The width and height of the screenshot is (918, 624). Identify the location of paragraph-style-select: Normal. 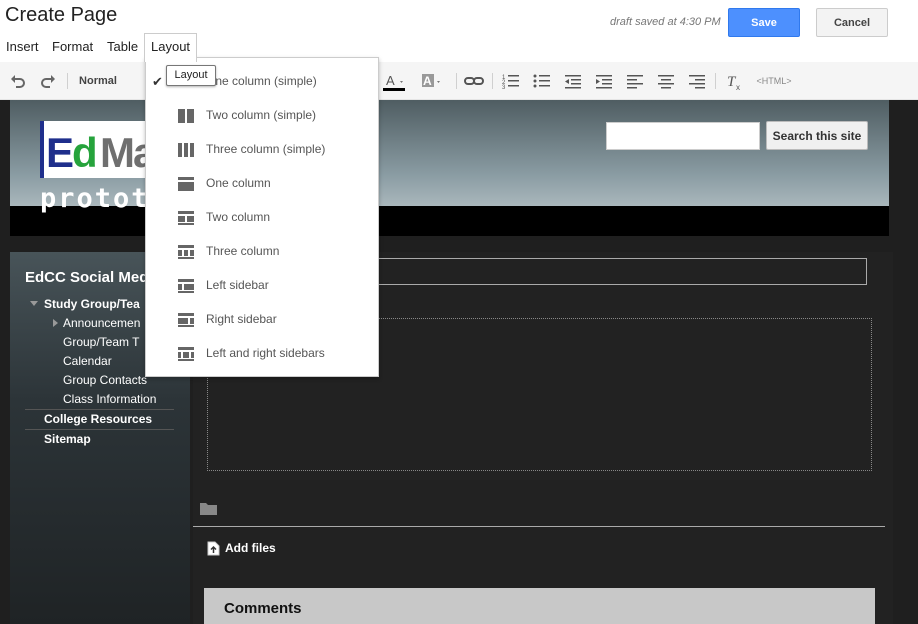
(98, 81).